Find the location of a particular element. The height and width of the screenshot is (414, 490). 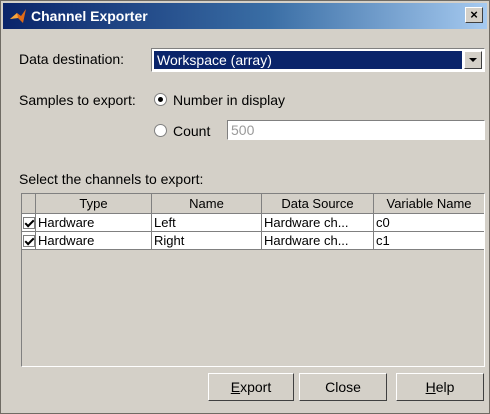

help-mnemonic: H is located at coordinates (430, 387).